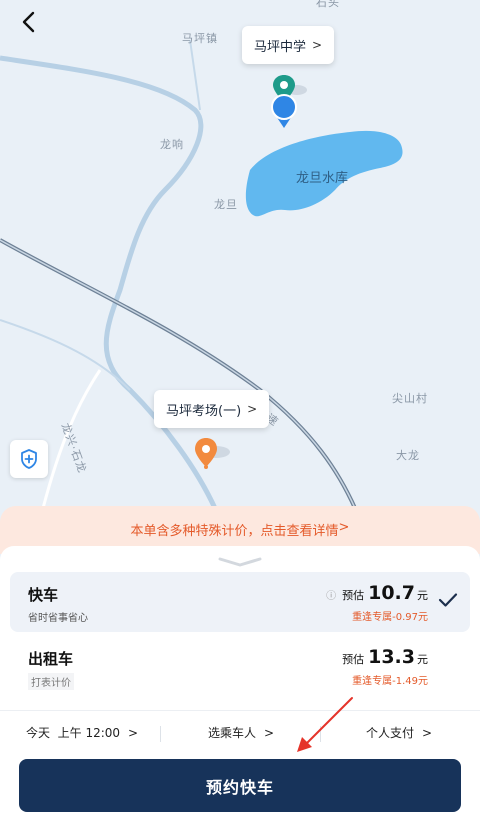  What do you see at coordinates (206, 455) in the screenshot?
I see `origin-pin` at bounding box center [206, 455].